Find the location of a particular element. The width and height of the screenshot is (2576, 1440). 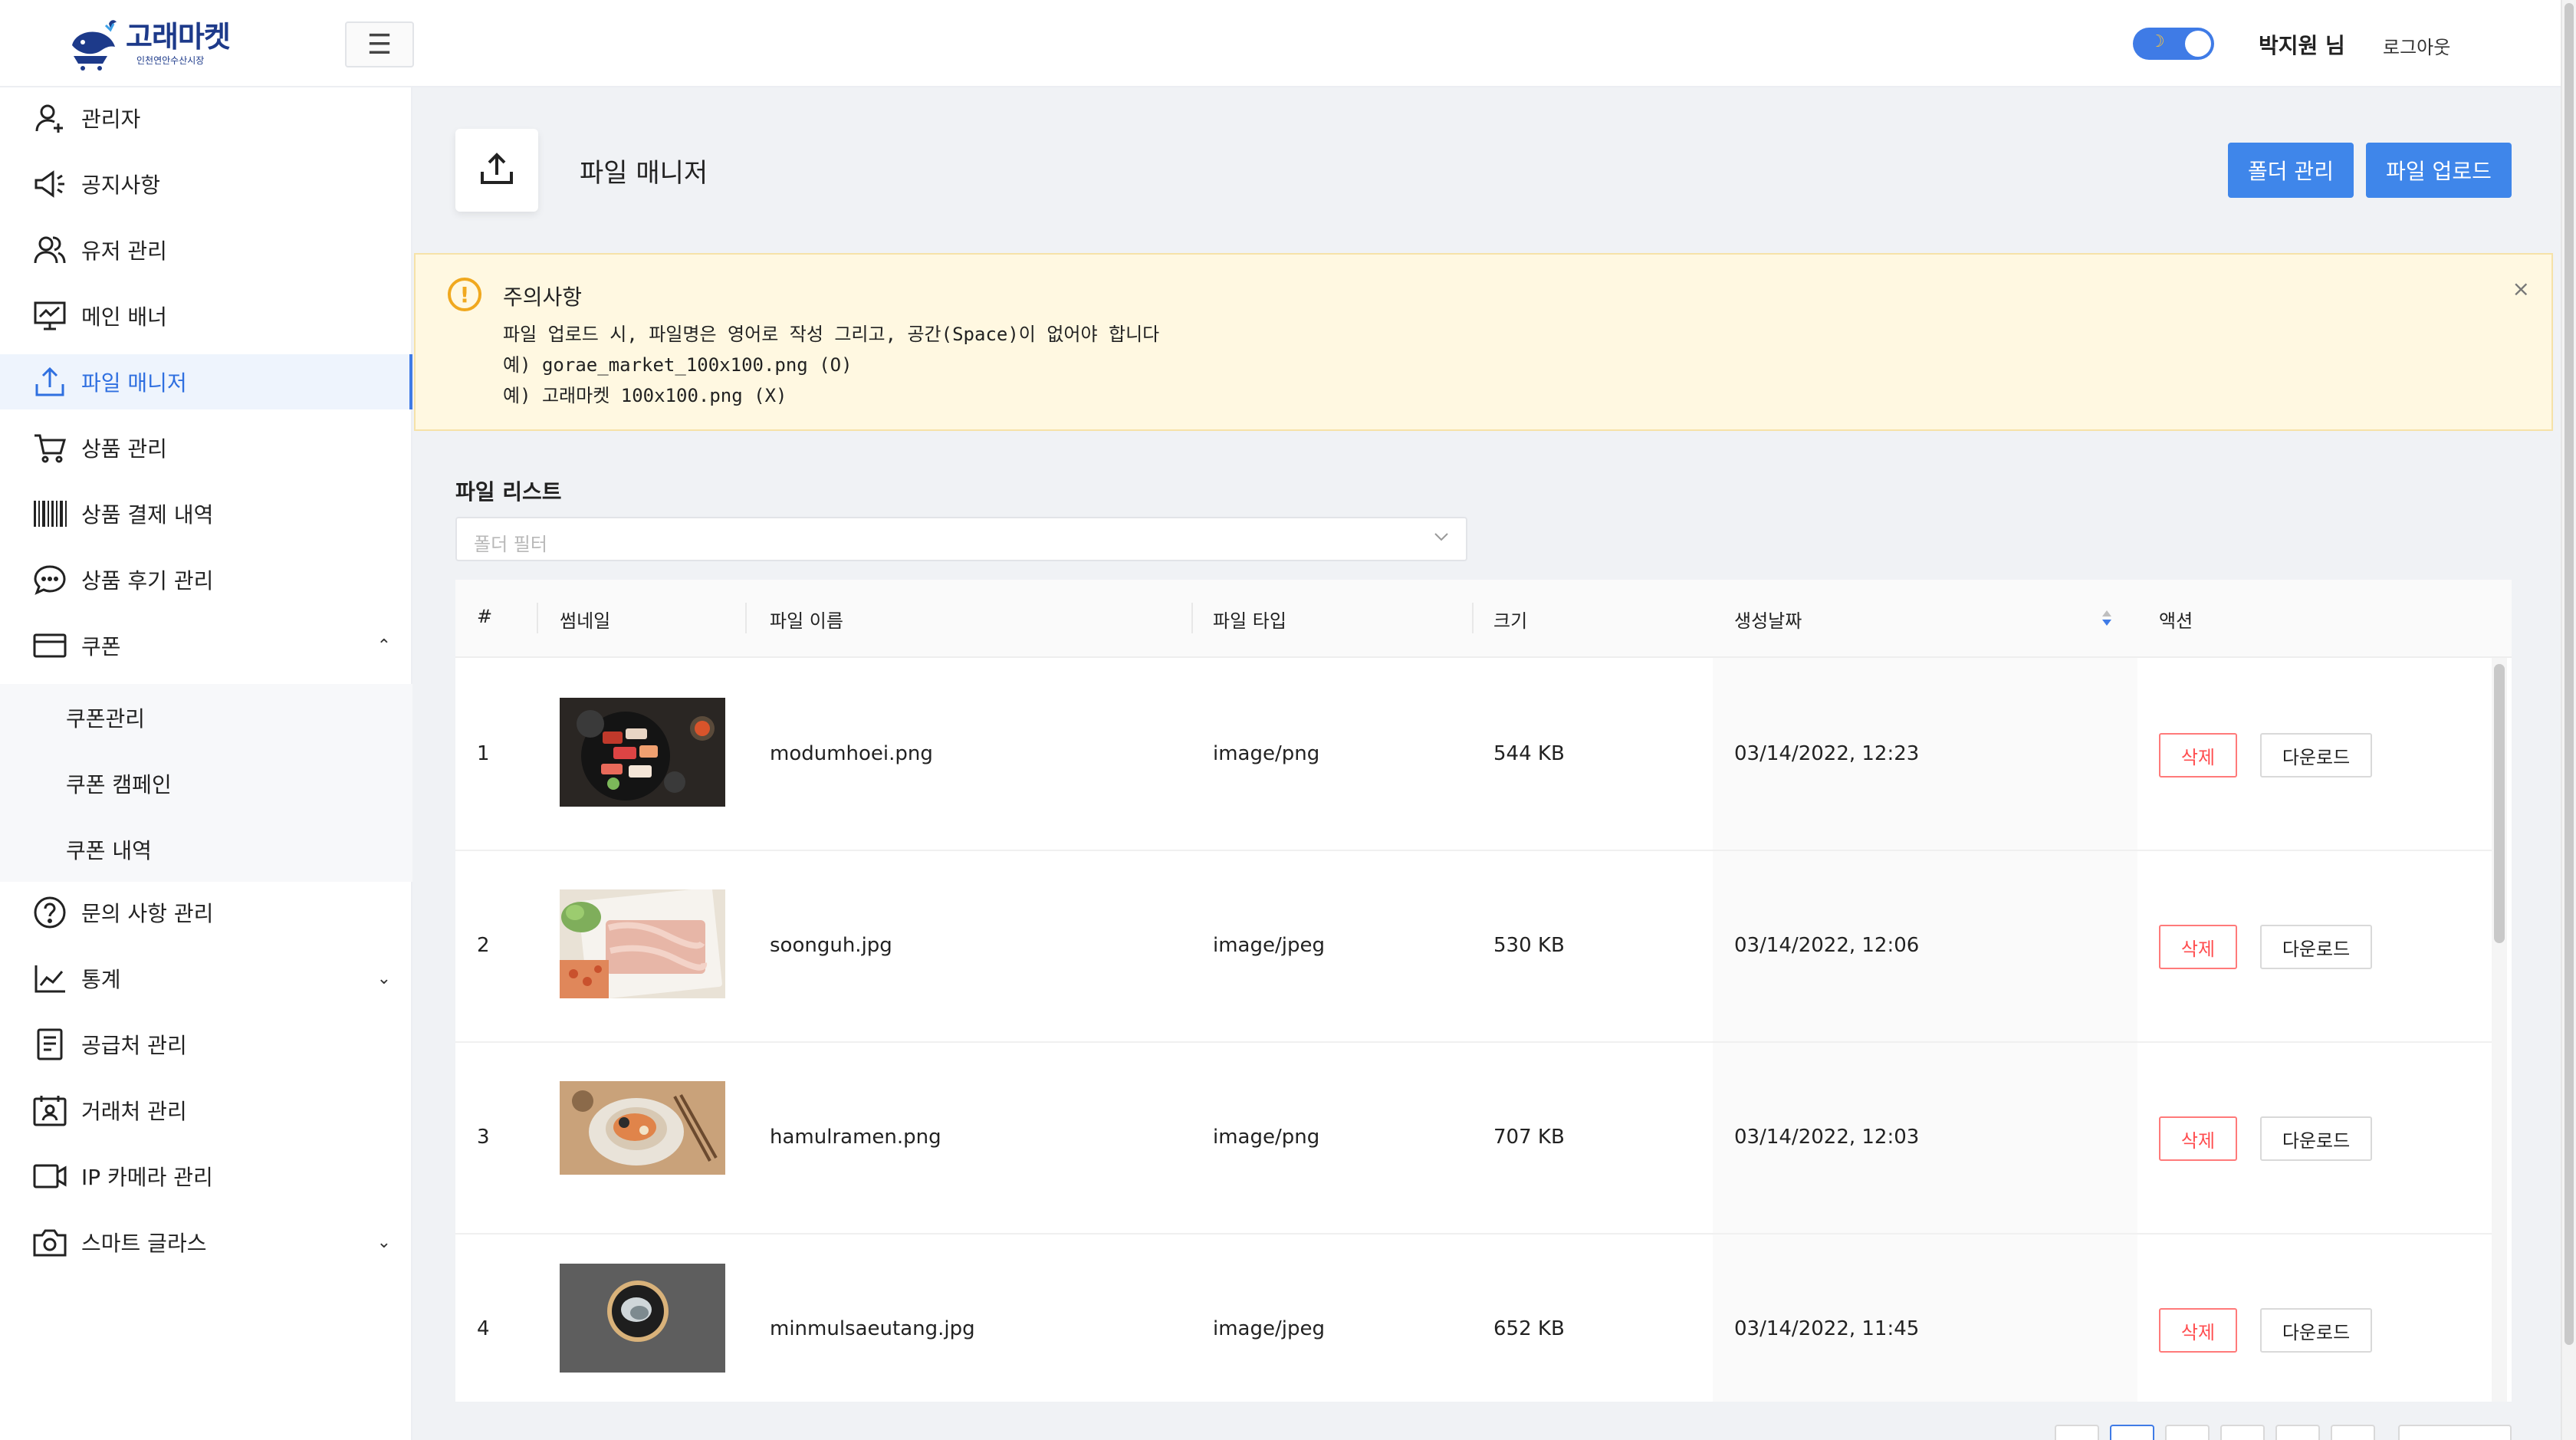

sidebar-item-payments: 상품 결제 내역 is located at coordinates (206, 513).